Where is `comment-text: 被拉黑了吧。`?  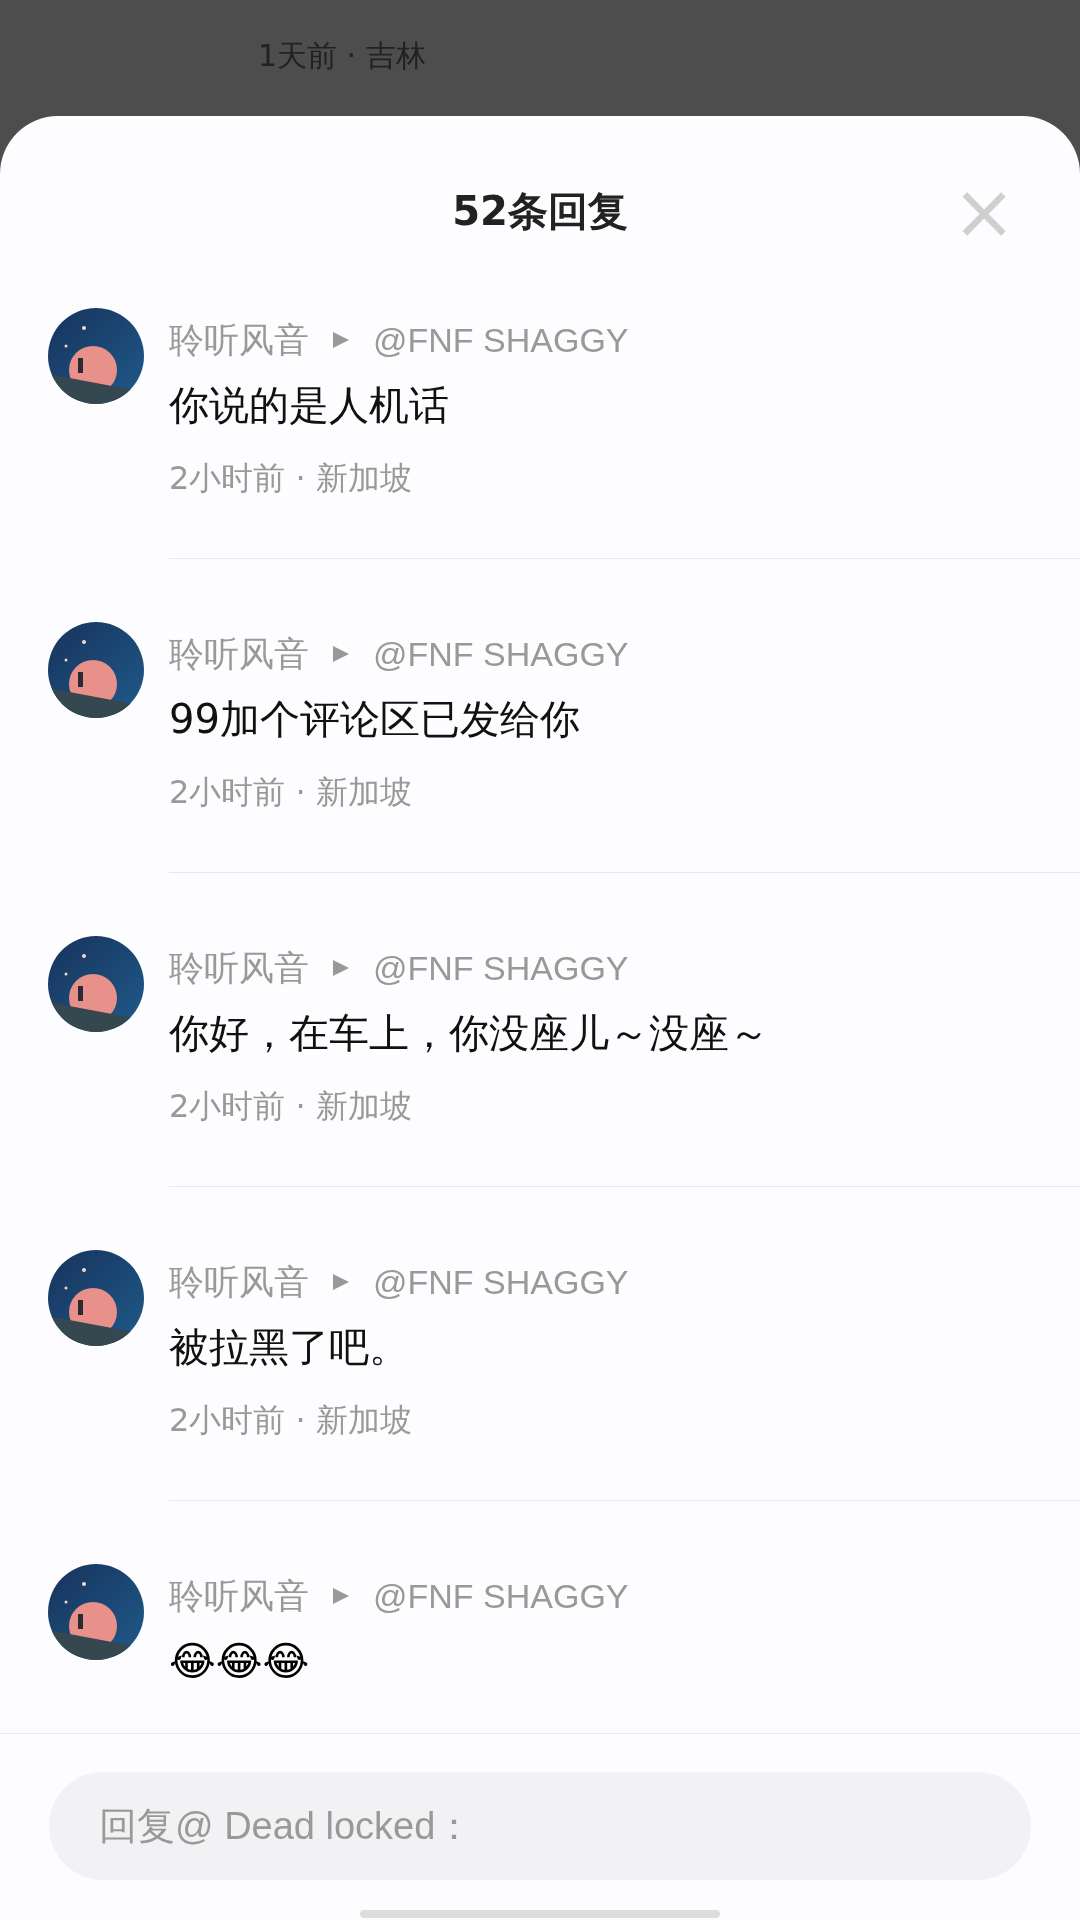 comment-text: 被拉黑了吧。 is located at coordinates (289, 1347).